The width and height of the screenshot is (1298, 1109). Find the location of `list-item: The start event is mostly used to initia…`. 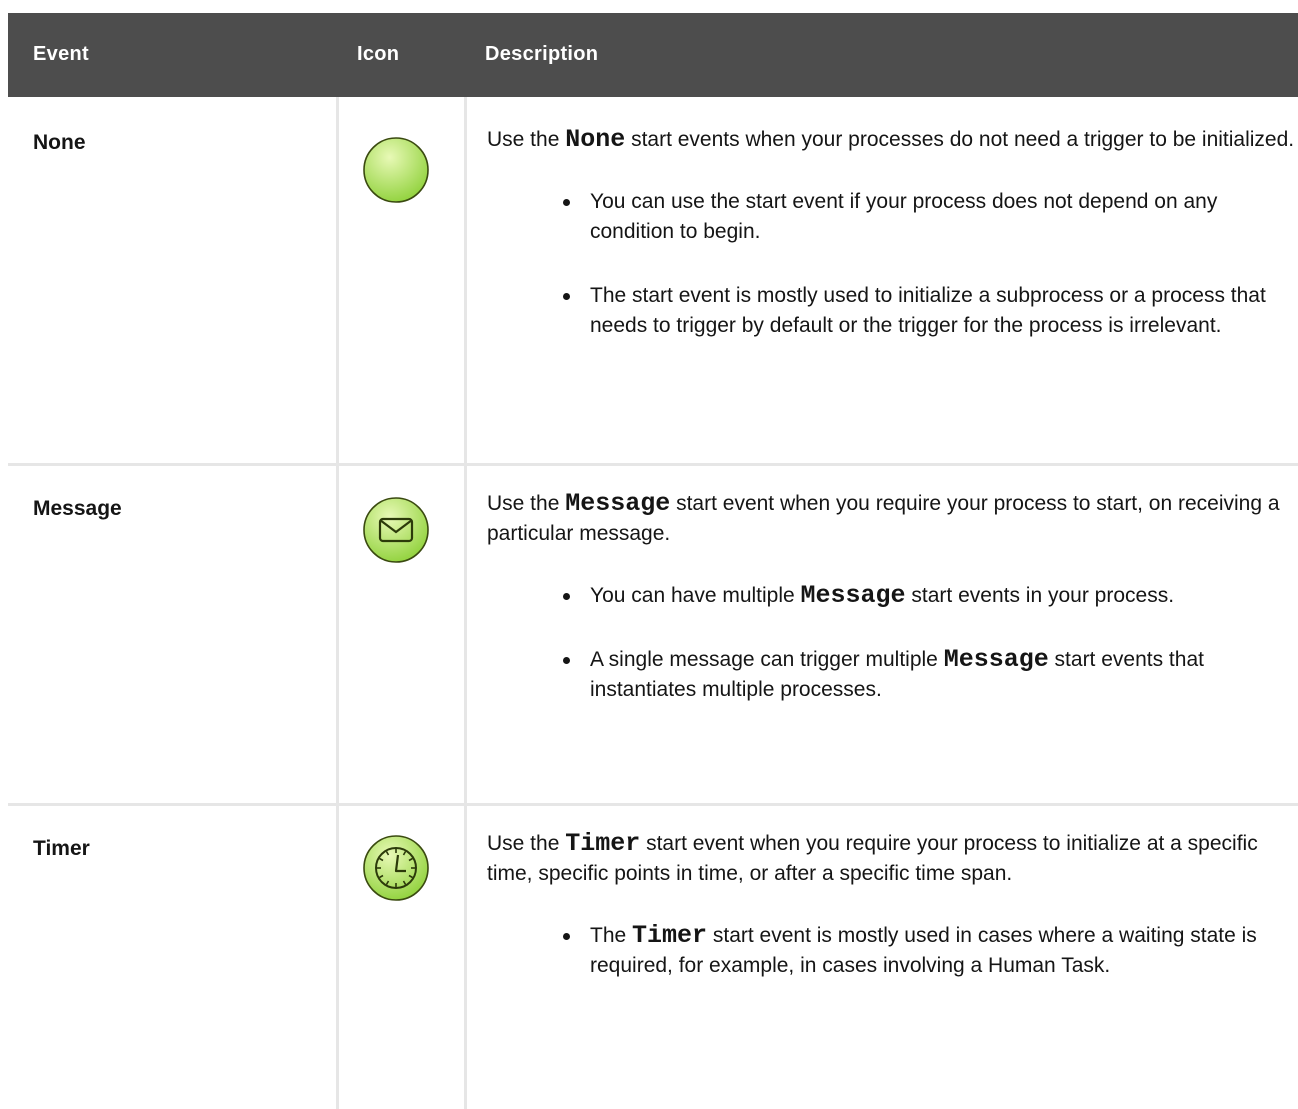

list-item: The start event is mostly used to initia… is located at coordinates (930, 311).